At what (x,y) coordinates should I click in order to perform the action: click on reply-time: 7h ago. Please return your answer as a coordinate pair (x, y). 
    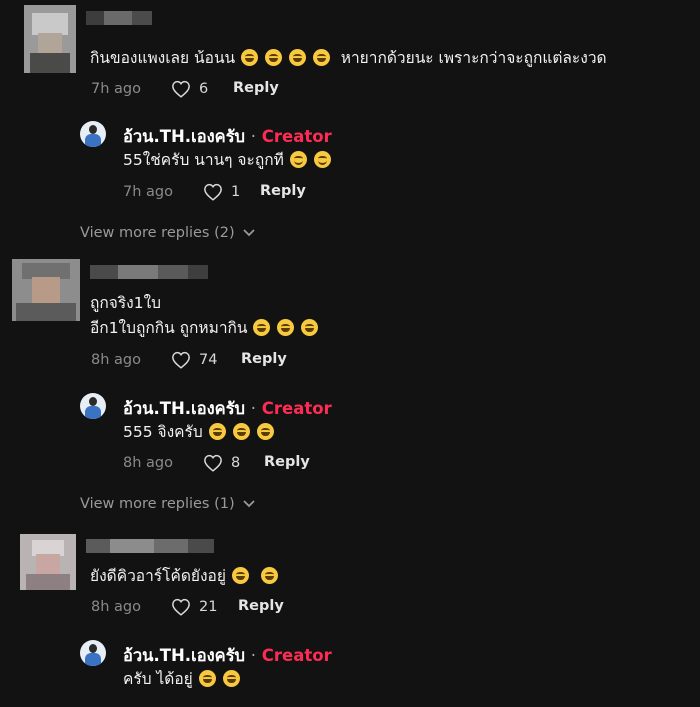
    Looking at the image, I should click on (148, 192).